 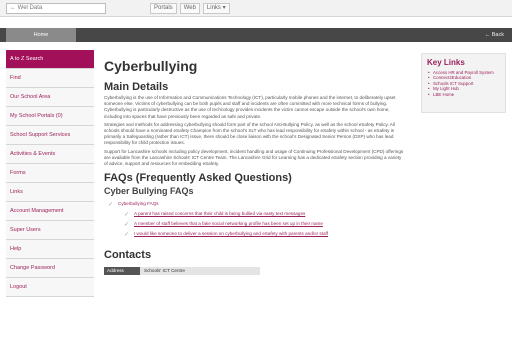 I want to click on favorite-web: Web, so click(x=189, y=8).